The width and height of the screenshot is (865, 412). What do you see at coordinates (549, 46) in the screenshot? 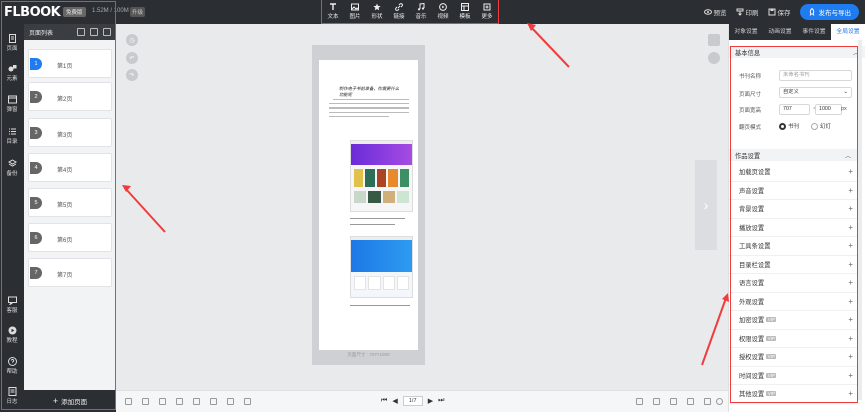
I see `arrow-top` at bounding box center [549, 46].